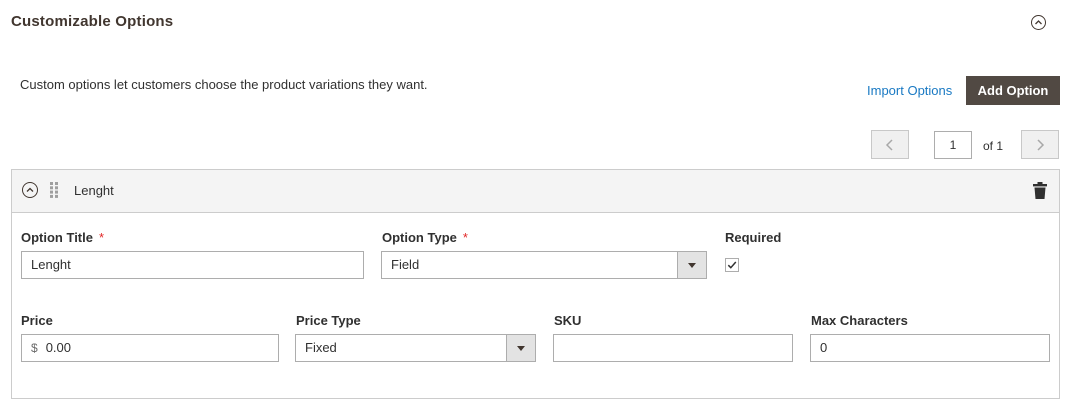 This screenshot has height=399, width=1080. Describe the element at coordinates (753, 237) in the screenshot. I see `required-label: Required` at that location.